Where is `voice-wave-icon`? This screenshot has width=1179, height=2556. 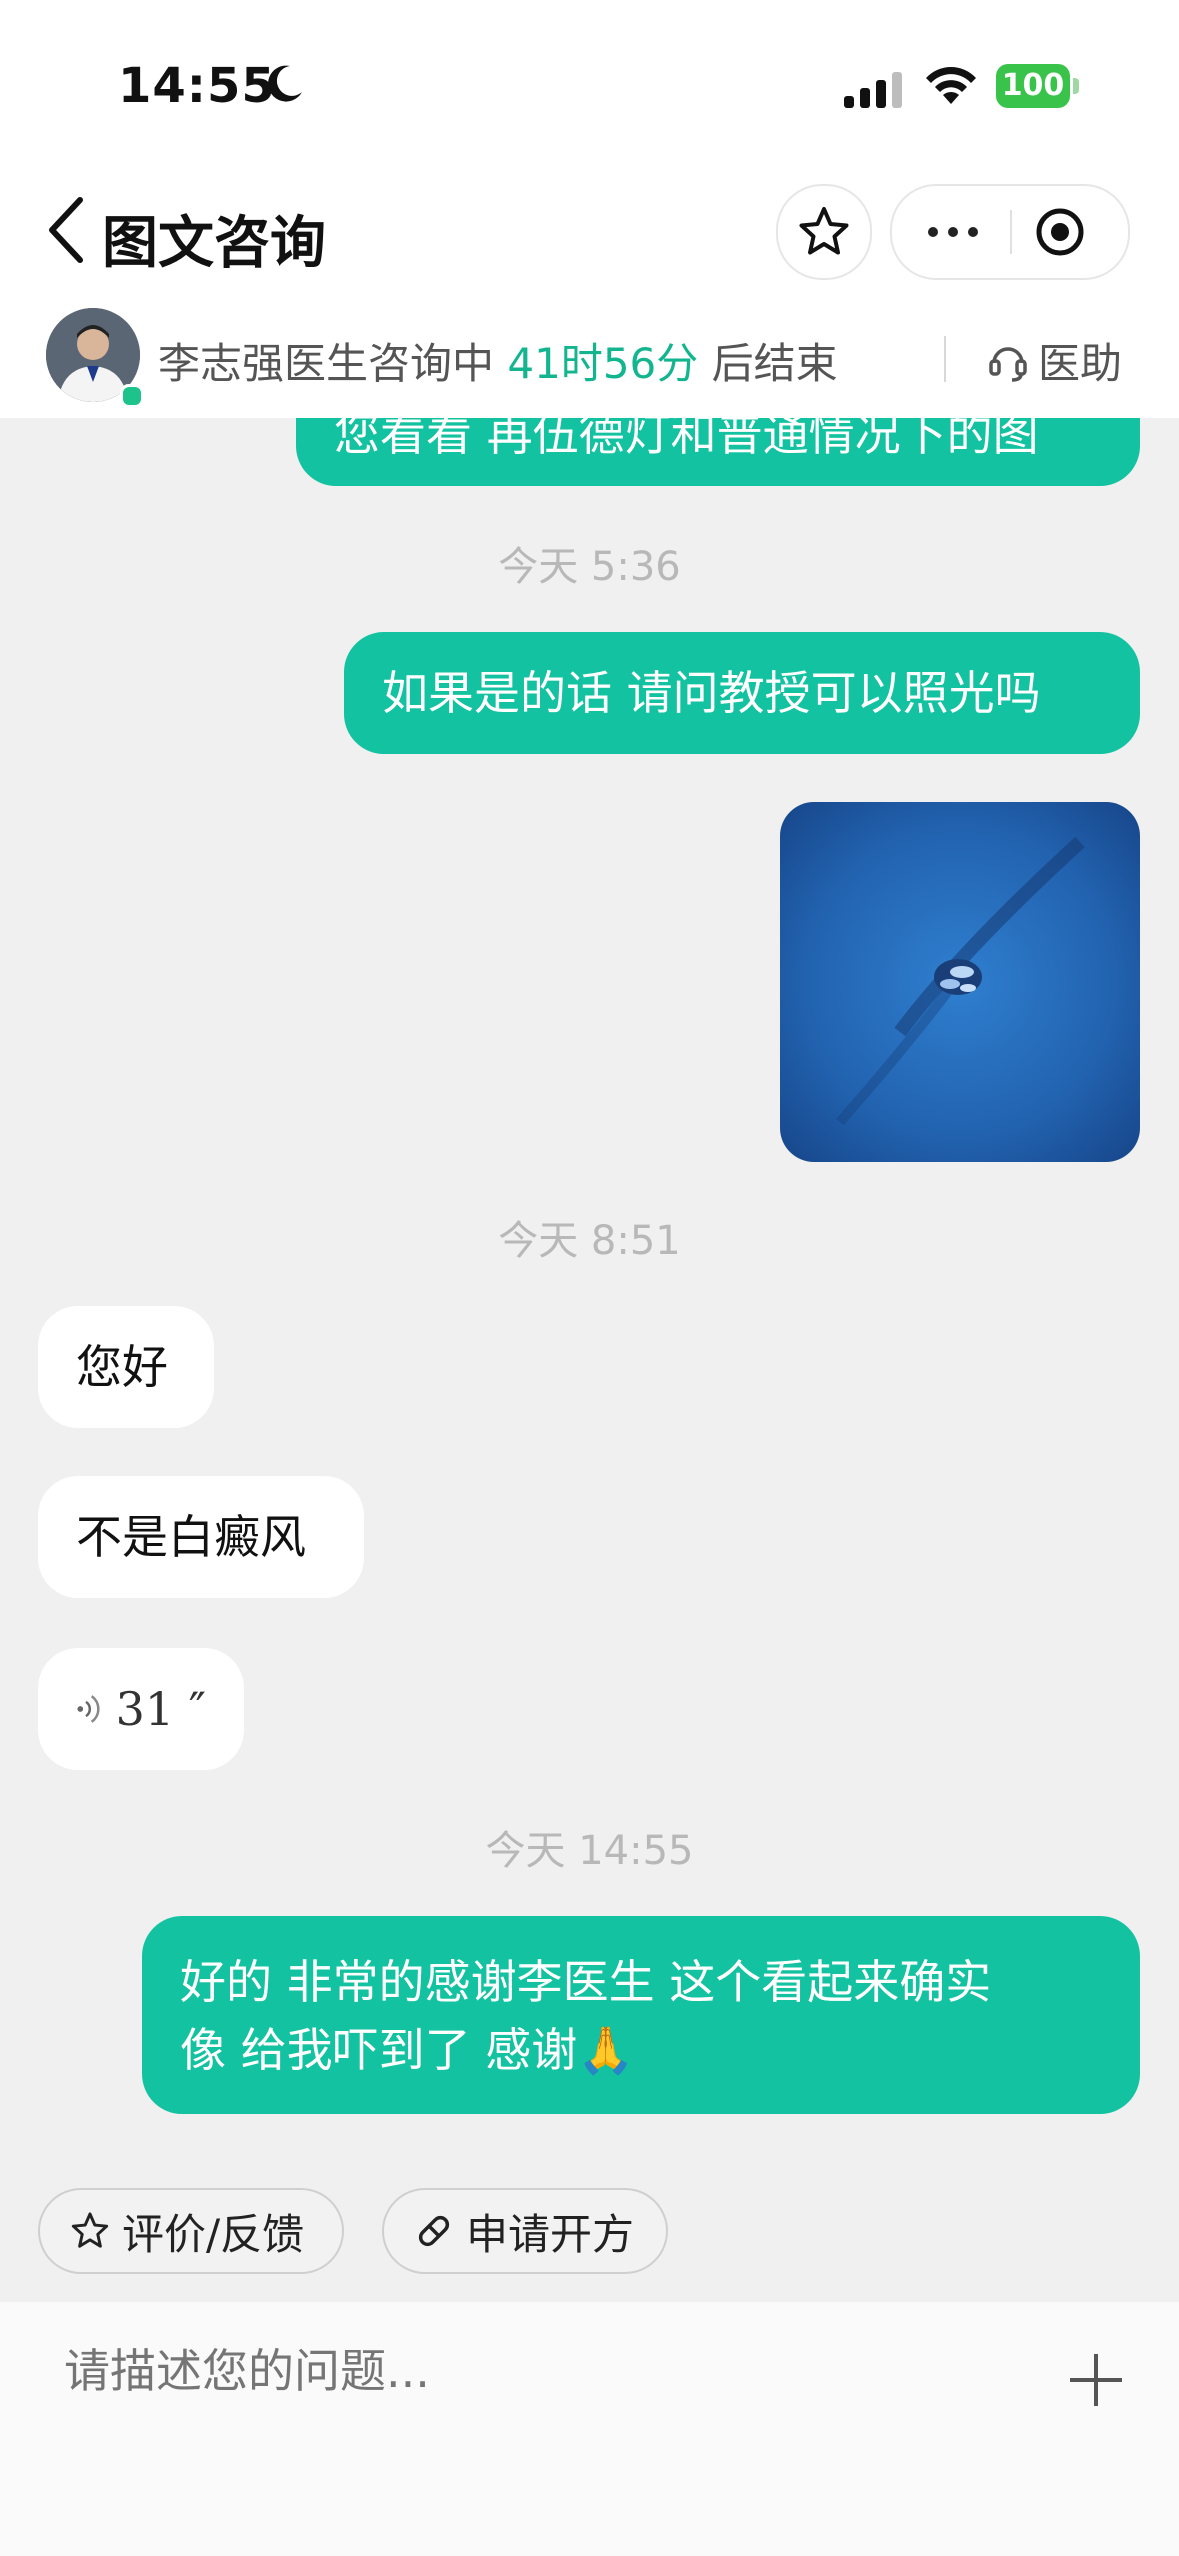 voice-wave-icon is located at coordinates (88, 1709).